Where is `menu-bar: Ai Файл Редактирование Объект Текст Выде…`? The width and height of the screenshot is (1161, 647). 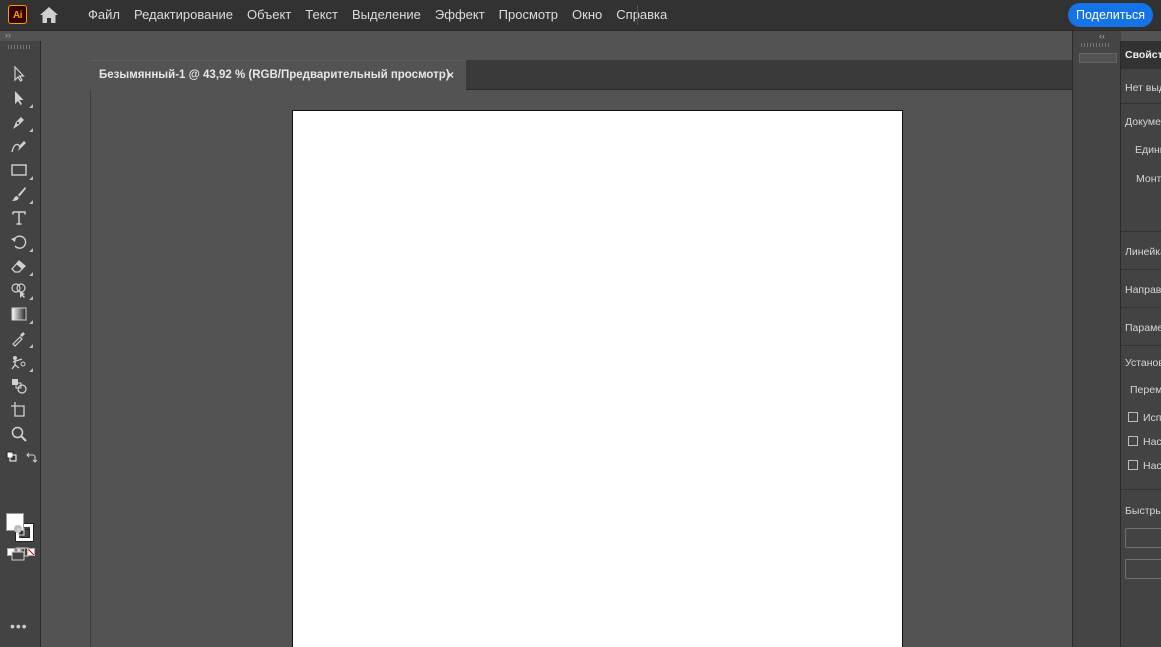
menu-bar: Ai Файл Редактирование Объект Текст Выде… is located at coordinates (580, 15).